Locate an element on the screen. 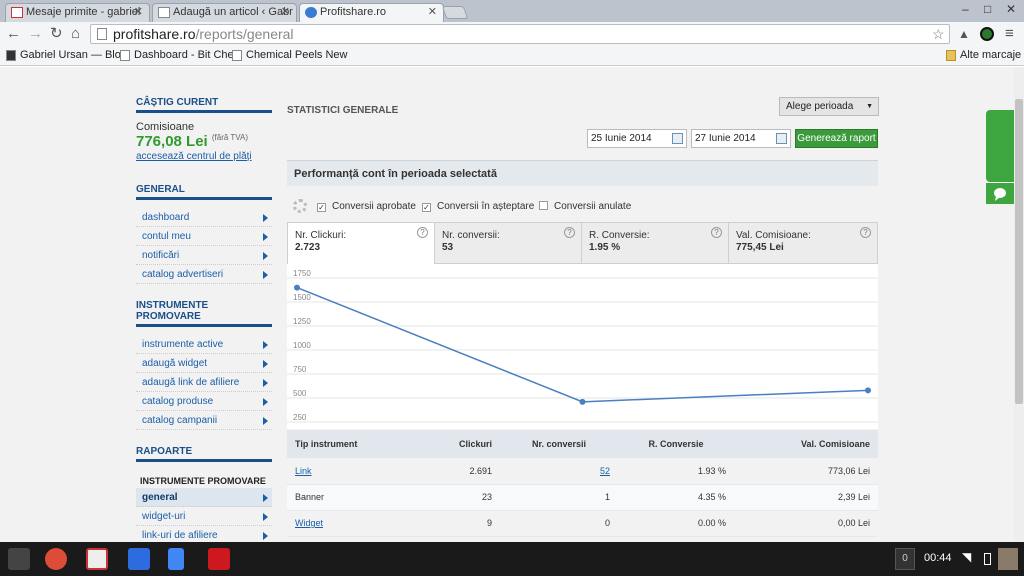 The height and width of the screenshot is (576, 1024). sidebar-item-active-tools: instrumente active is located at coordinates (204, 344).